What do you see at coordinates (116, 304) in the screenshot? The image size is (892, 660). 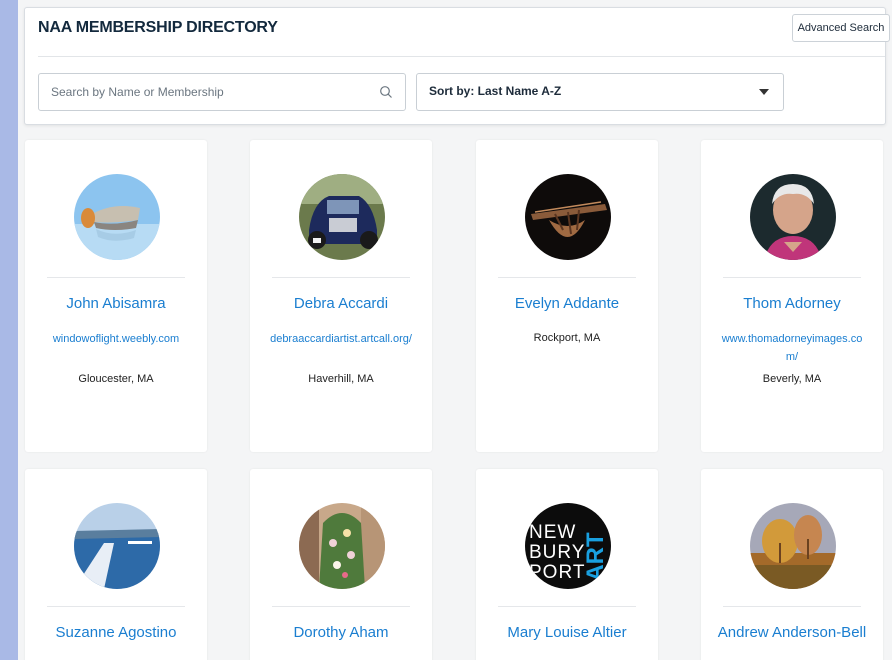 I see `member-name: John Abisamra` at bounding box center [116, 304].